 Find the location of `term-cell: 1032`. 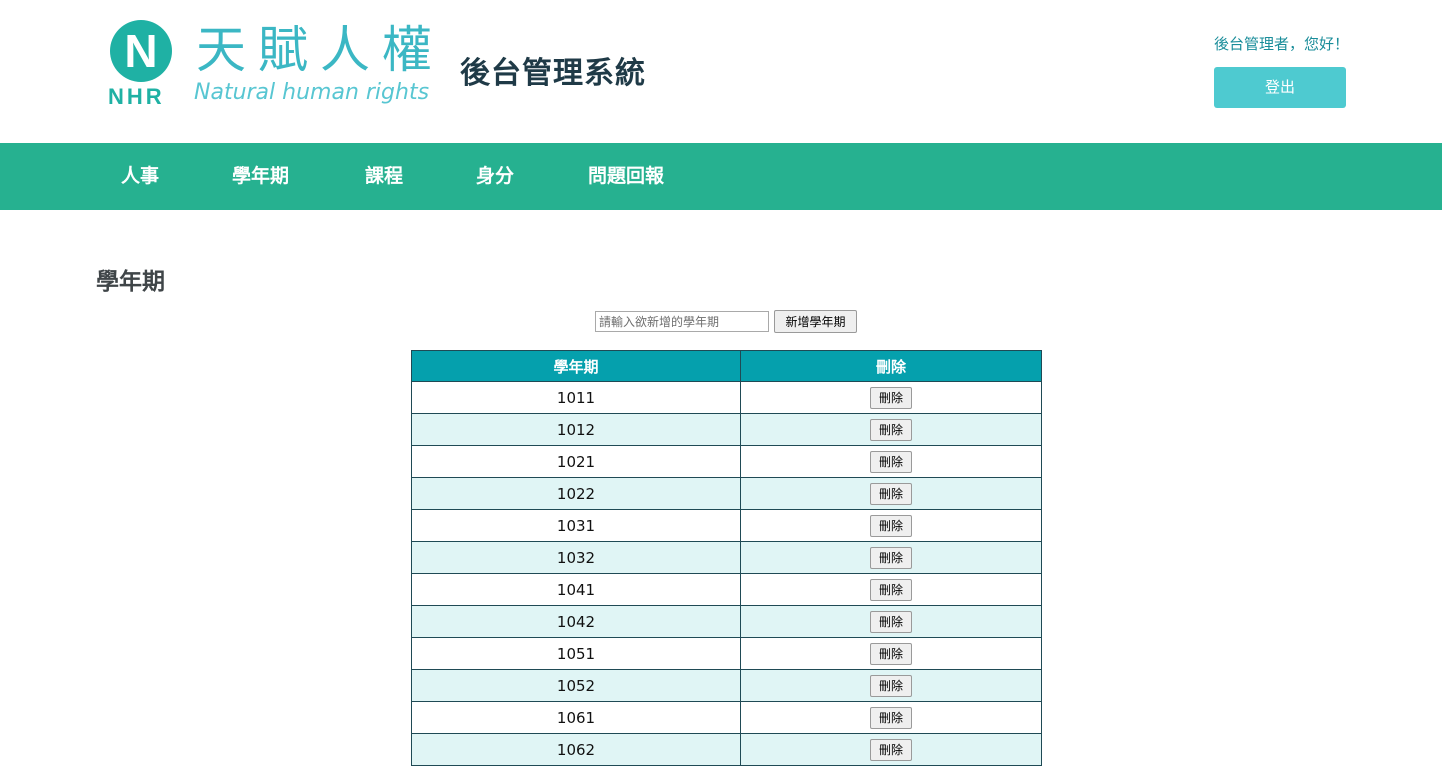

term-cell: 1032 is located at coordinates (576, 557).